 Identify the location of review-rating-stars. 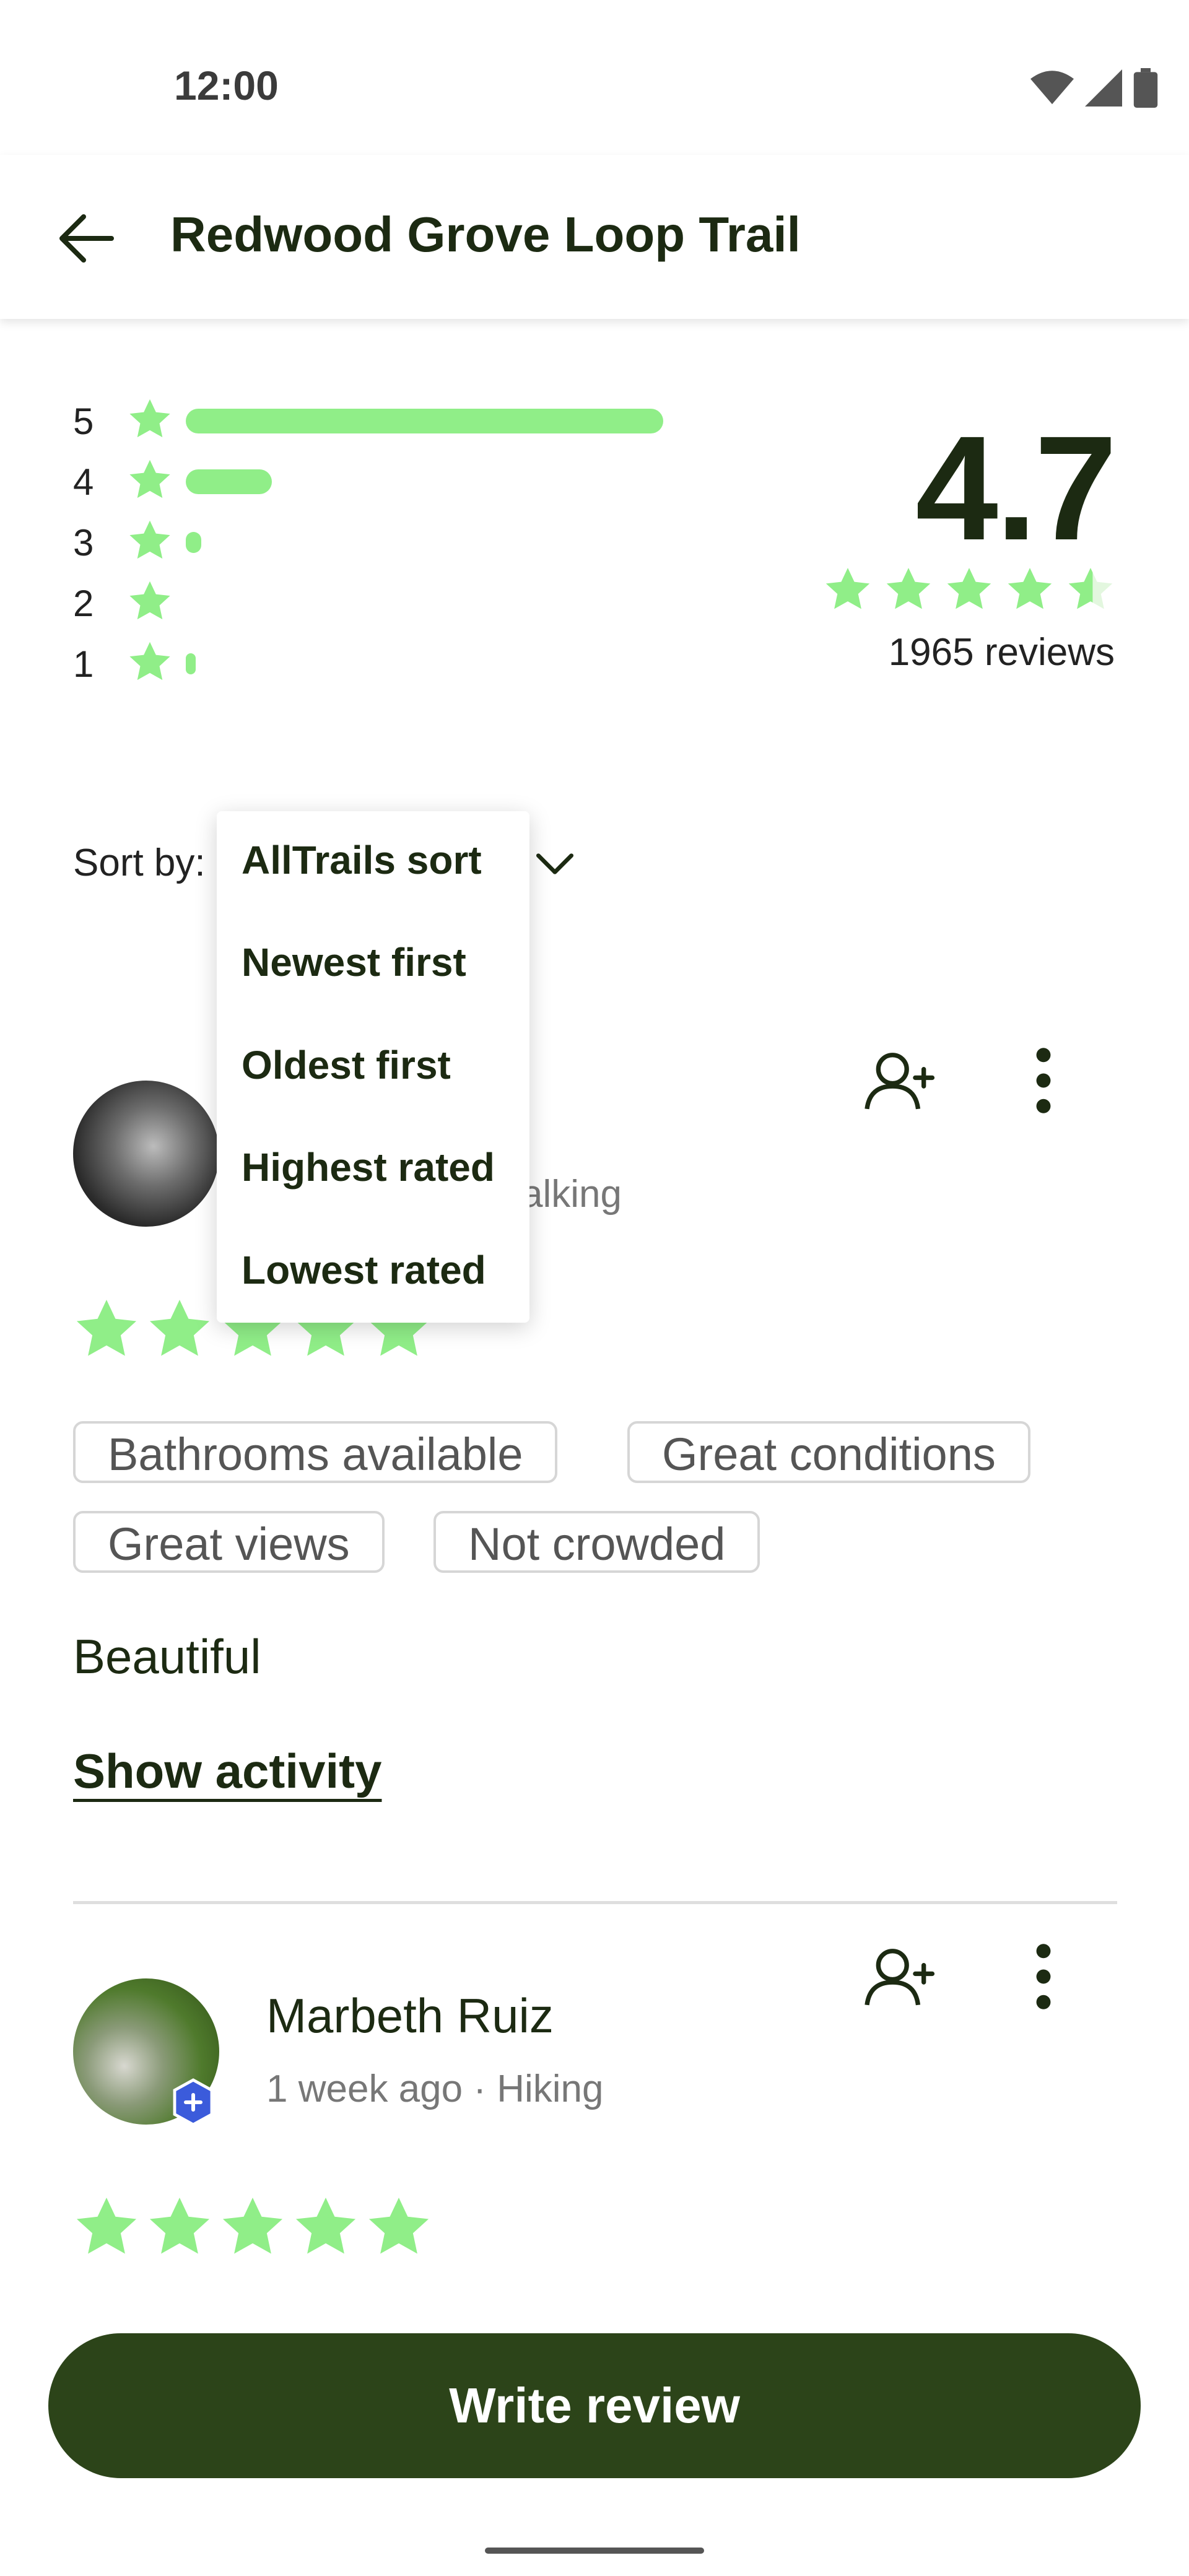
(252, 2228).